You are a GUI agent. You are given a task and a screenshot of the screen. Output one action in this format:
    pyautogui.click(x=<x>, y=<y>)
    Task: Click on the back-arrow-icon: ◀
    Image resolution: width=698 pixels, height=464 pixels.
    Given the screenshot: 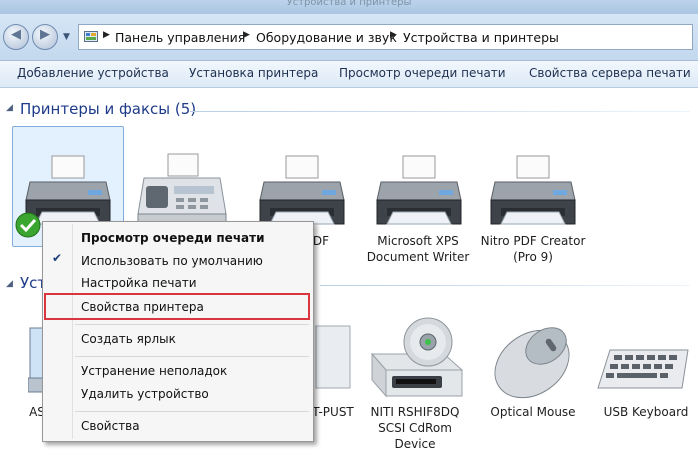 What is the action you would take?
    pyautogui.click(x=16, y=34)
    